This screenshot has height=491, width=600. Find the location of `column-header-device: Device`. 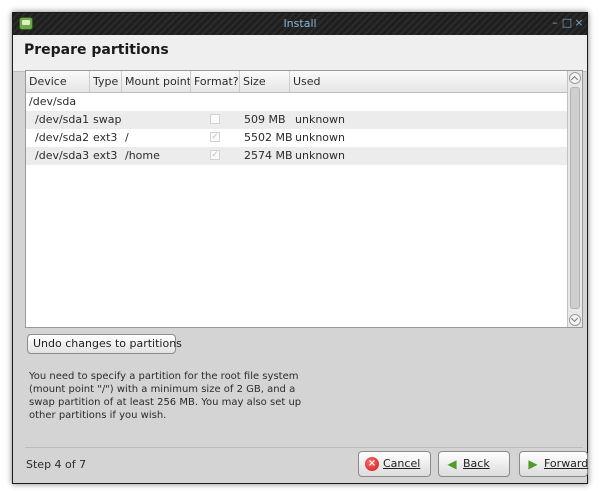

column-header-device: Device is located at coordinates (58, 81).